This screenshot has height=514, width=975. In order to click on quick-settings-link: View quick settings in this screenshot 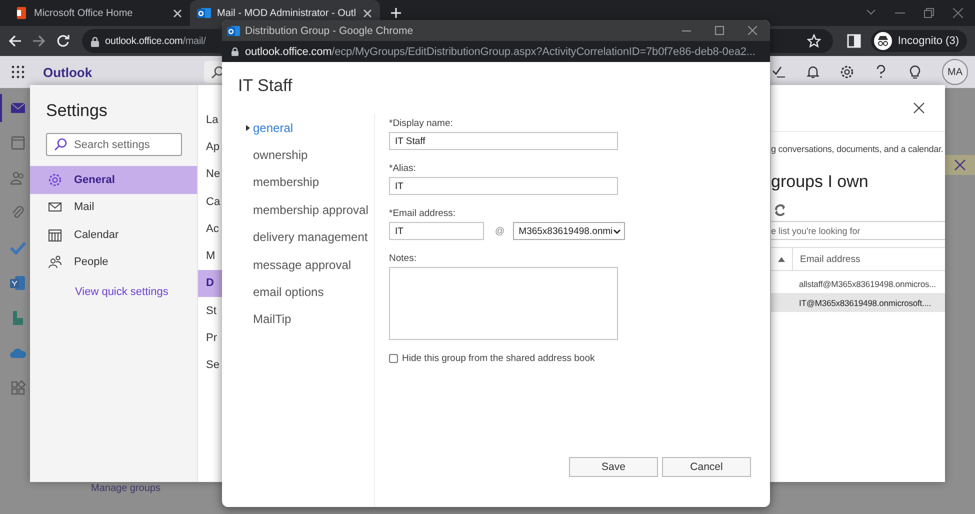, I will do `click(136, 292)`.